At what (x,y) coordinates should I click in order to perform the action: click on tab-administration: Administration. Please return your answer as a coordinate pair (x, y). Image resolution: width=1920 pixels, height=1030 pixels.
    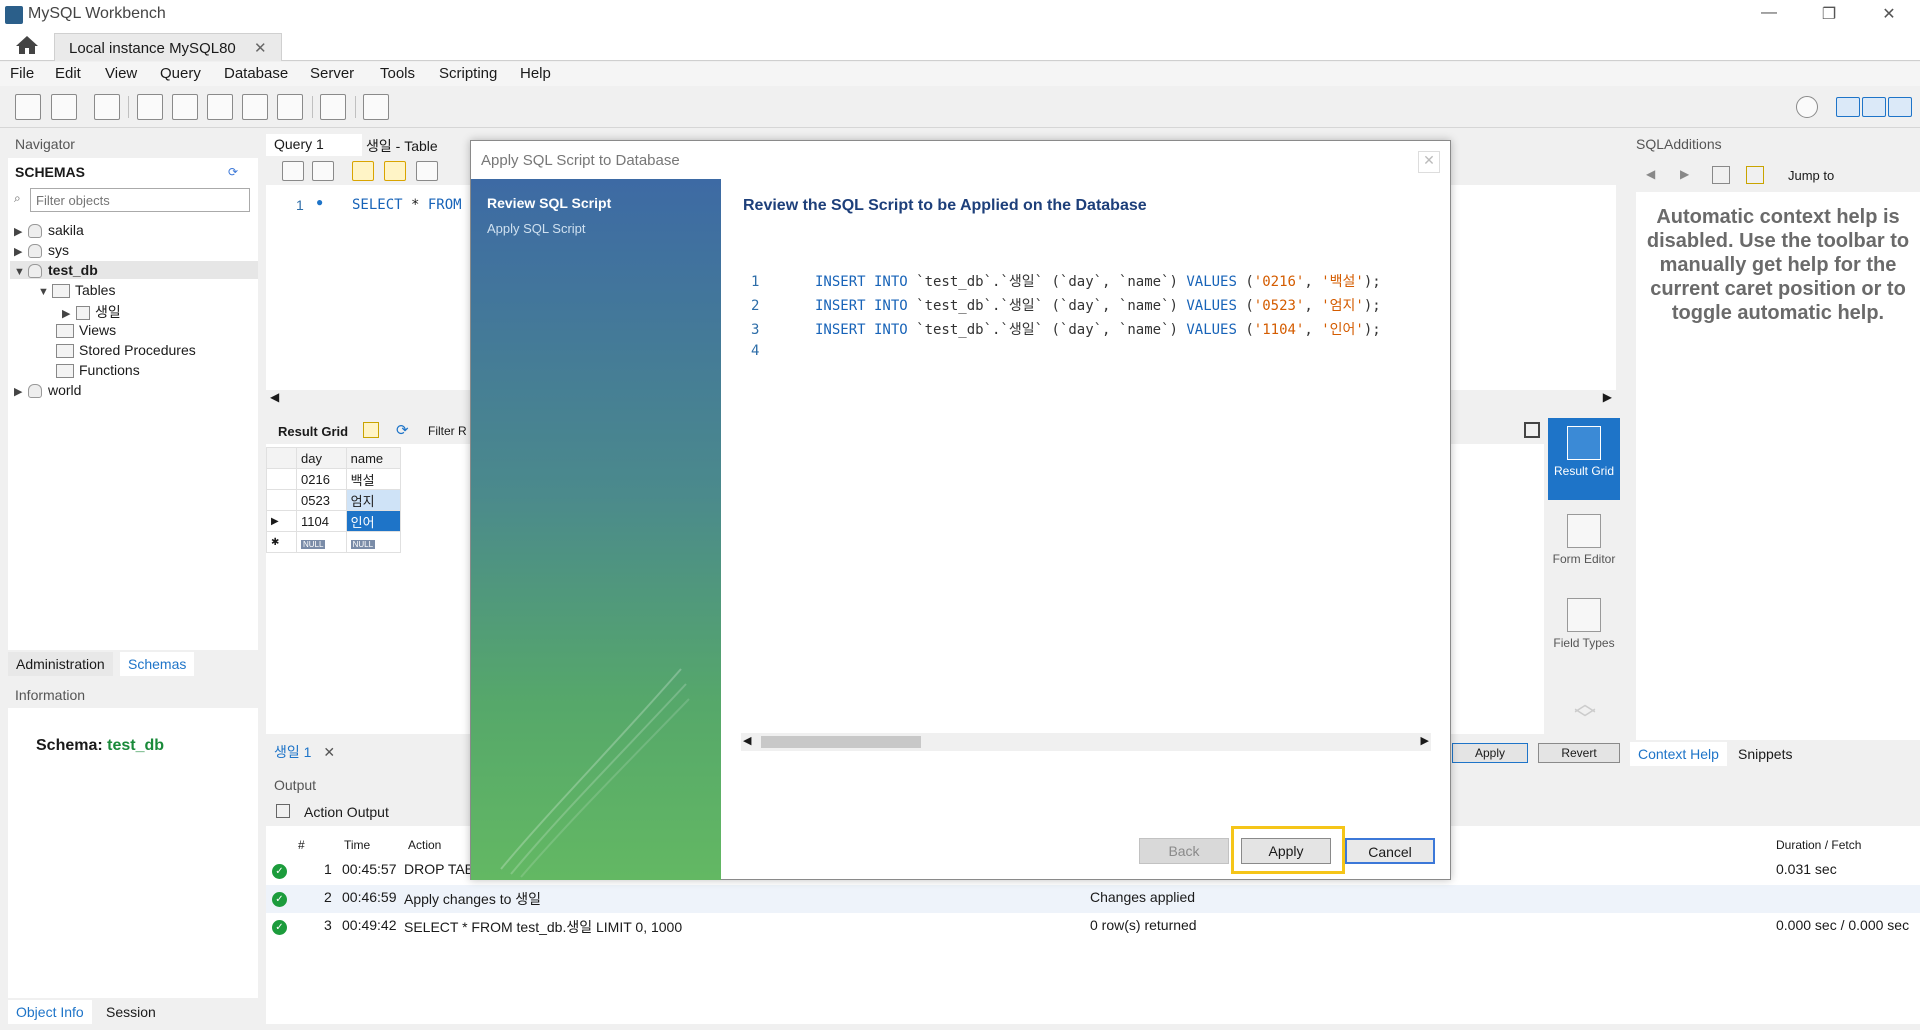
    Looking at the image, I should click on (60, 664).